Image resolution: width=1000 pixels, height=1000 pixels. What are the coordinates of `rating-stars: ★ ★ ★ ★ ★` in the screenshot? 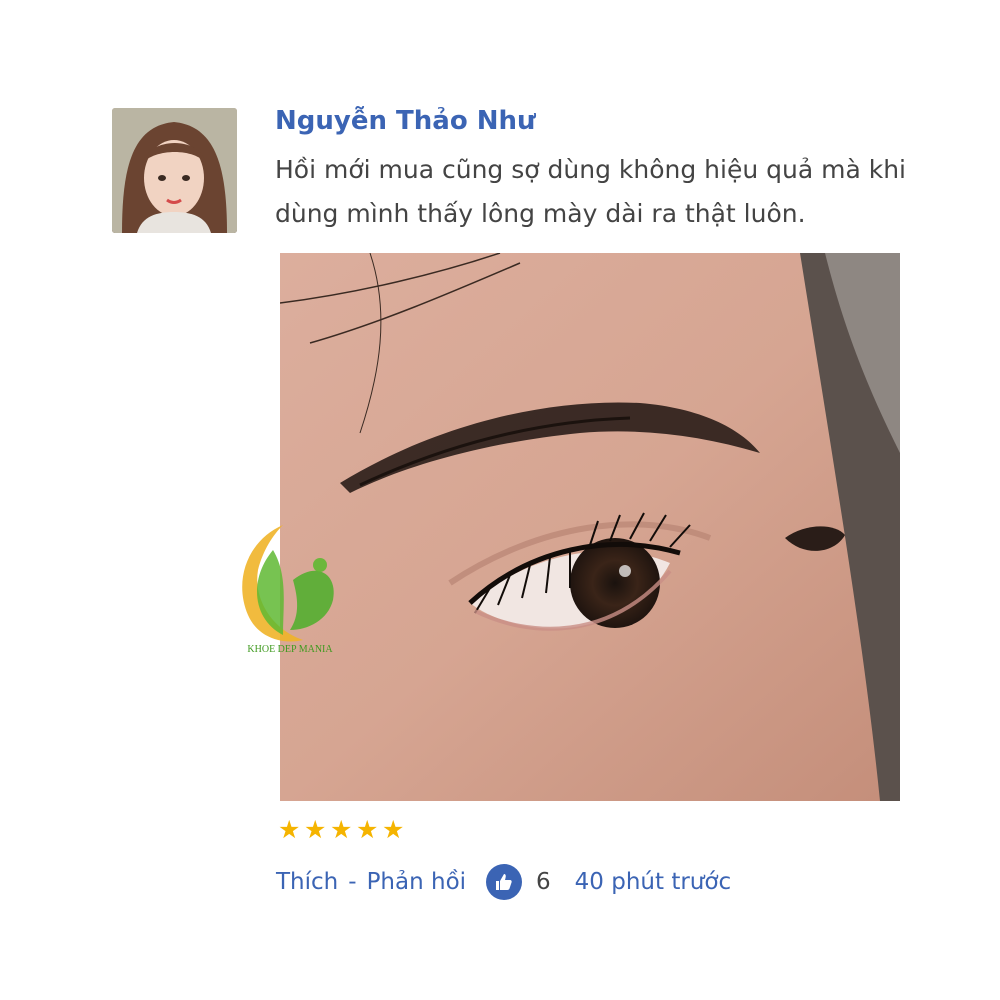 It's located at (342, 831).